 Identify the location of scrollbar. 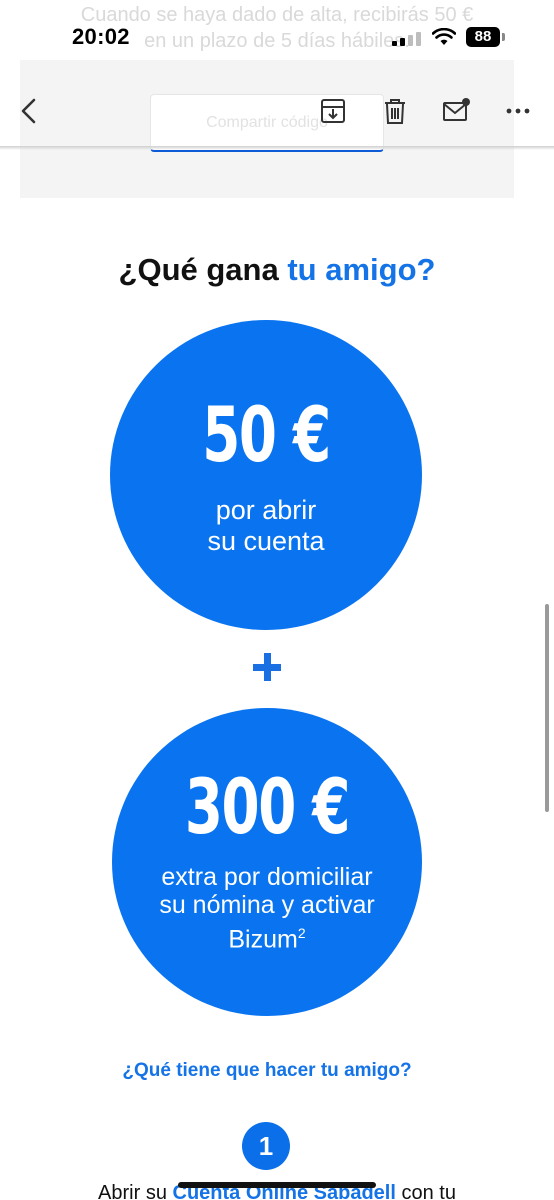
(547, 708).